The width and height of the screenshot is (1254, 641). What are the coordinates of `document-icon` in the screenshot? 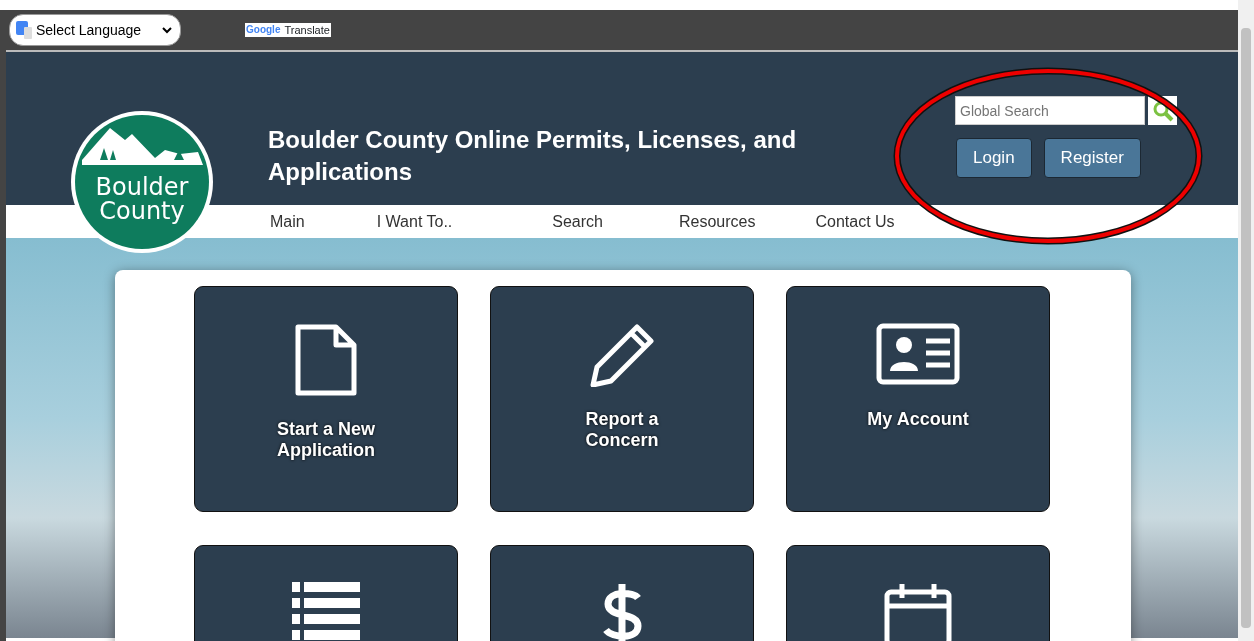 It's located at (326, 360).